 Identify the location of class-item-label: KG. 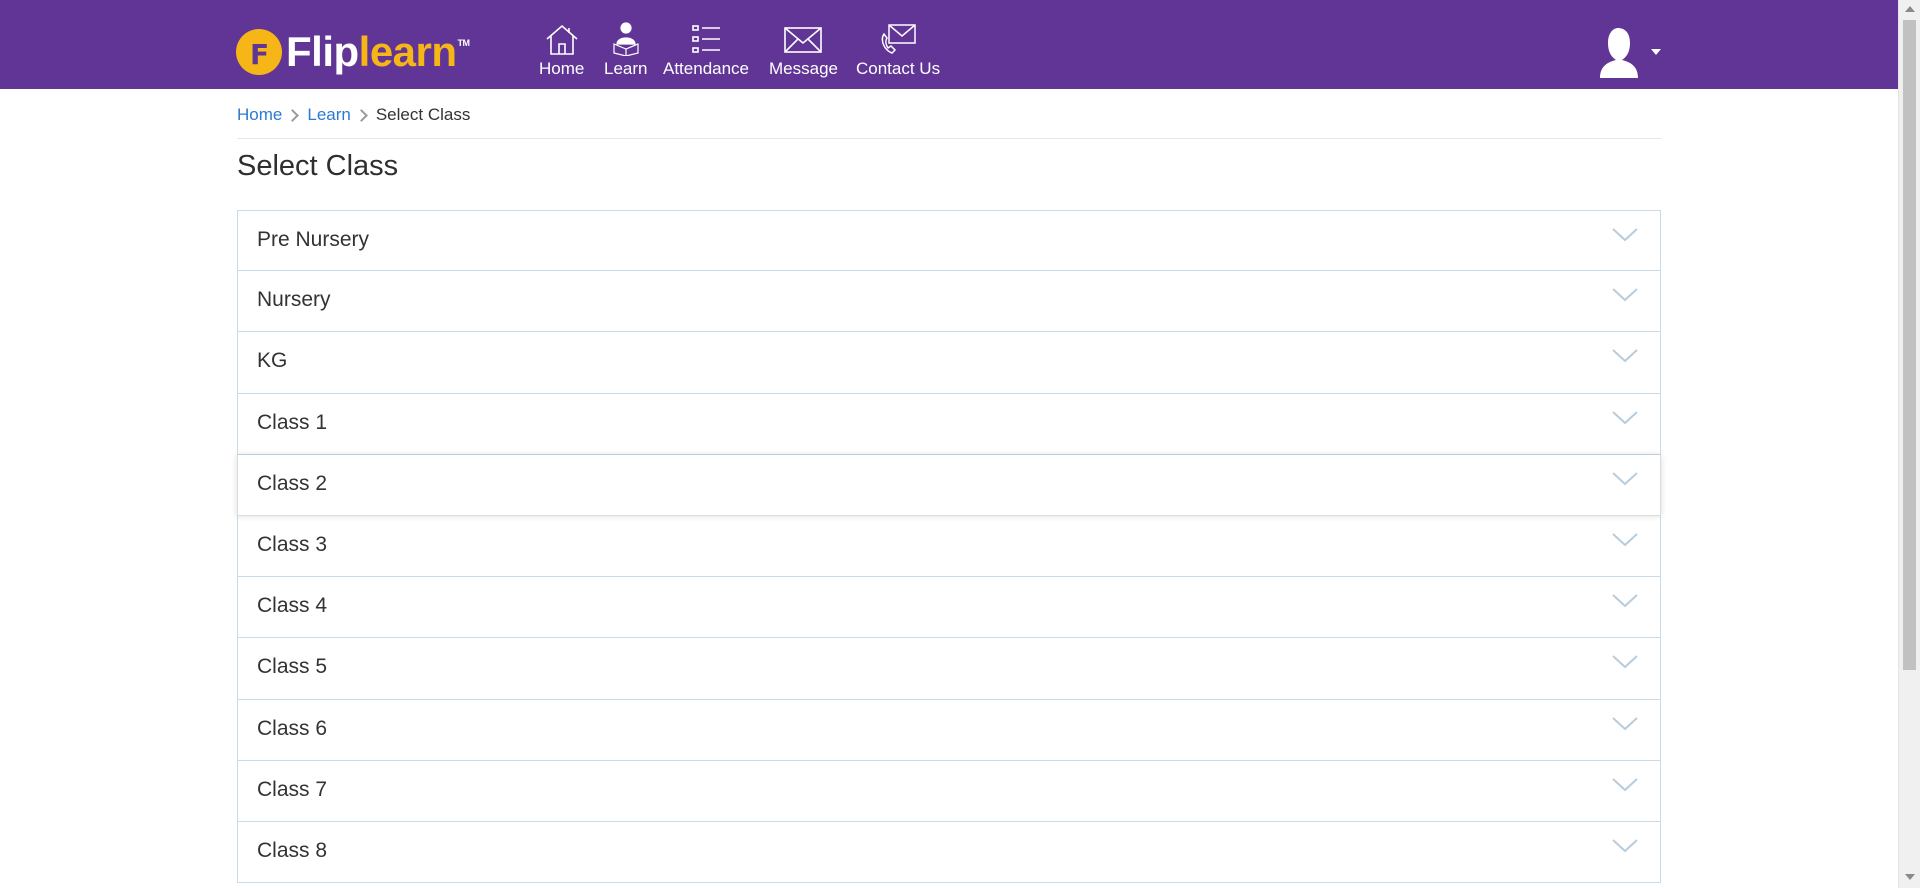
(272, 361).